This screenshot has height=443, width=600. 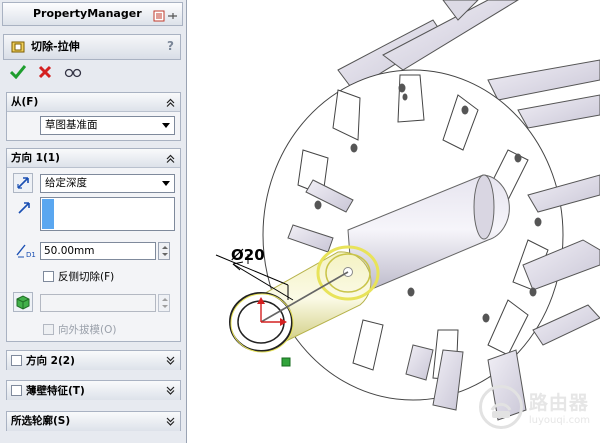 I want to click on cancel-x-icon, so click(x=45, y=73).